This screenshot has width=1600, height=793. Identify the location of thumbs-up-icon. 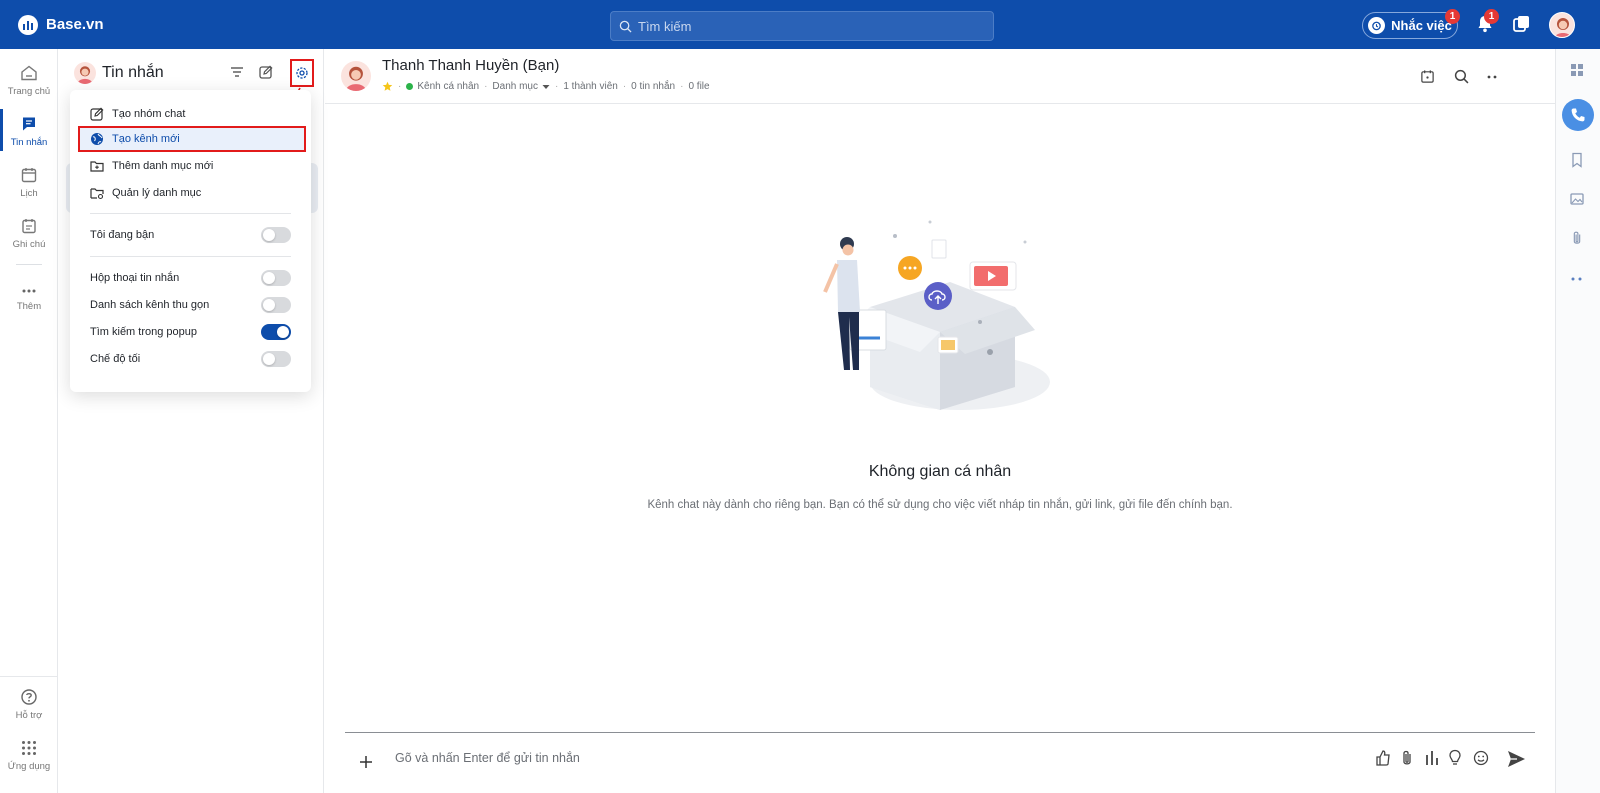
(1383, 758).